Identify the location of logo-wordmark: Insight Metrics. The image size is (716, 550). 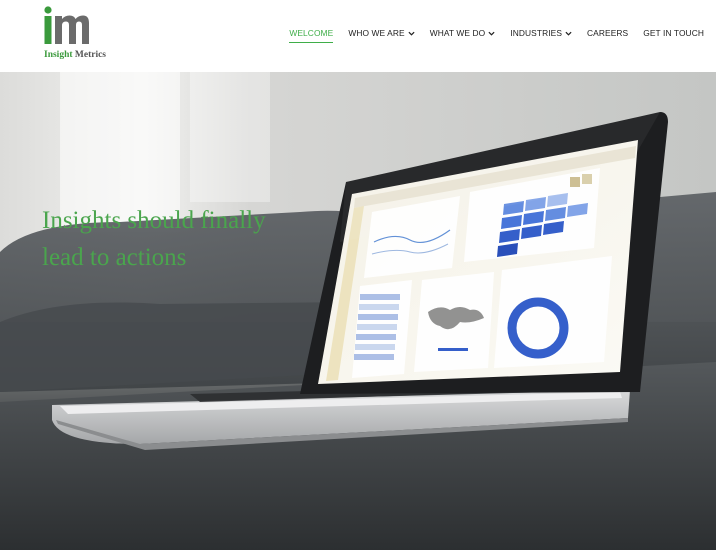
(75, 55).